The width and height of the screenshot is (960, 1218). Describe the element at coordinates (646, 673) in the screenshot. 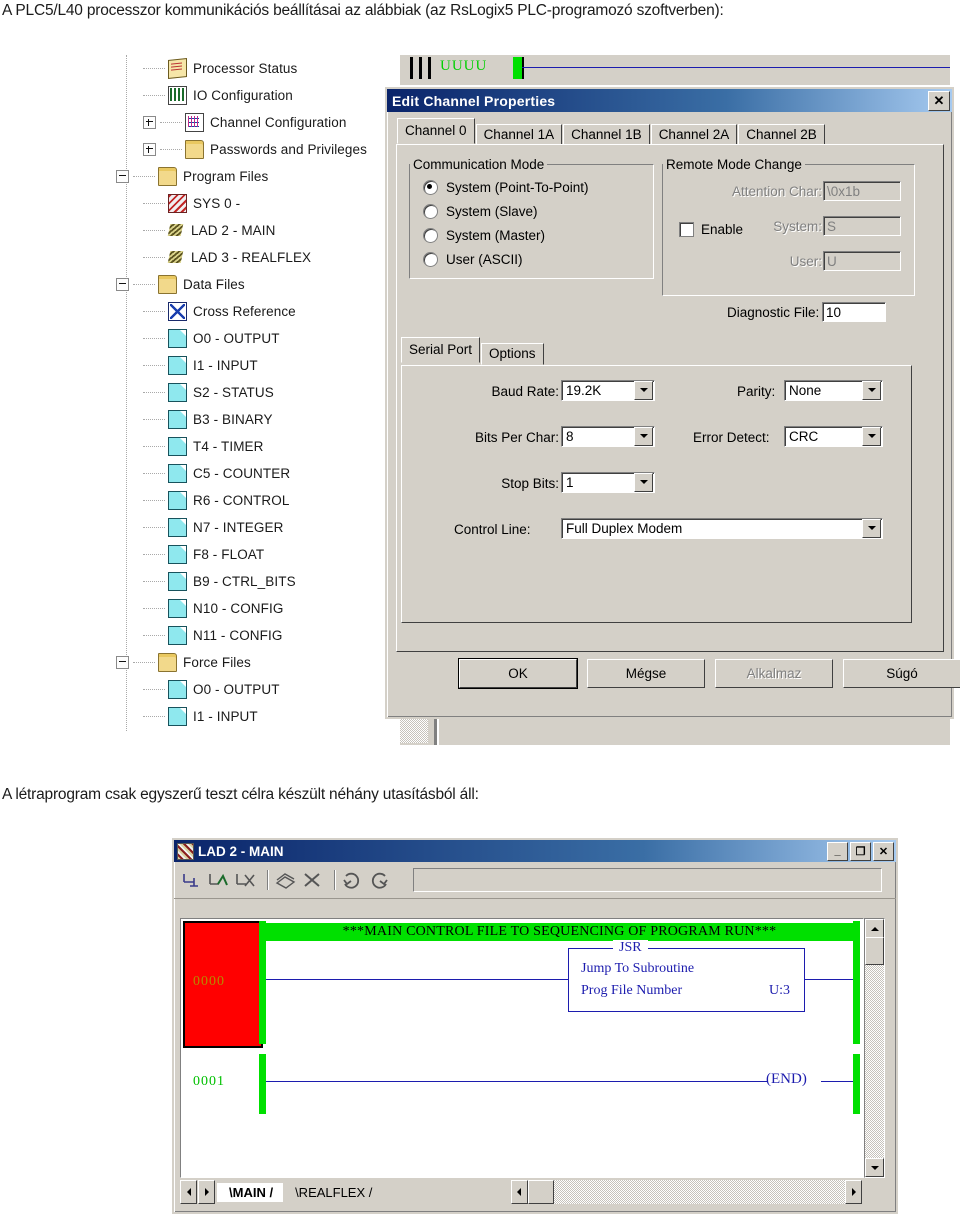

I see `dialog-button-mégse: Mégse` at that location.